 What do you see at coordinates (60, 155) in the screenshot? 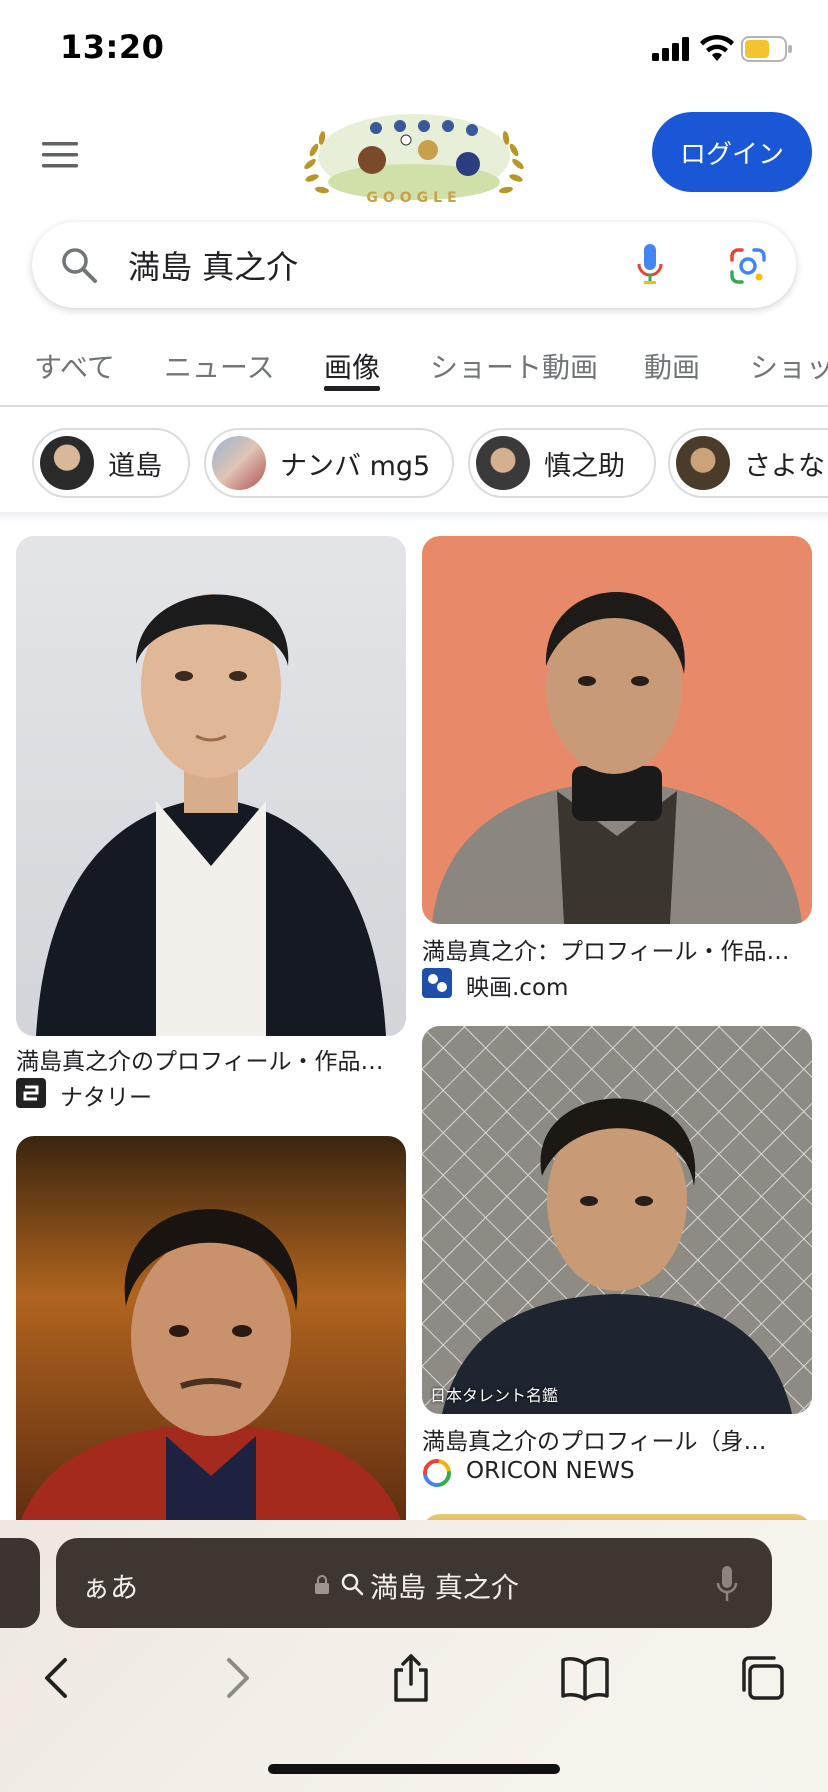
I see `hamburger-menu-icon` at bounding box center [60, 155].